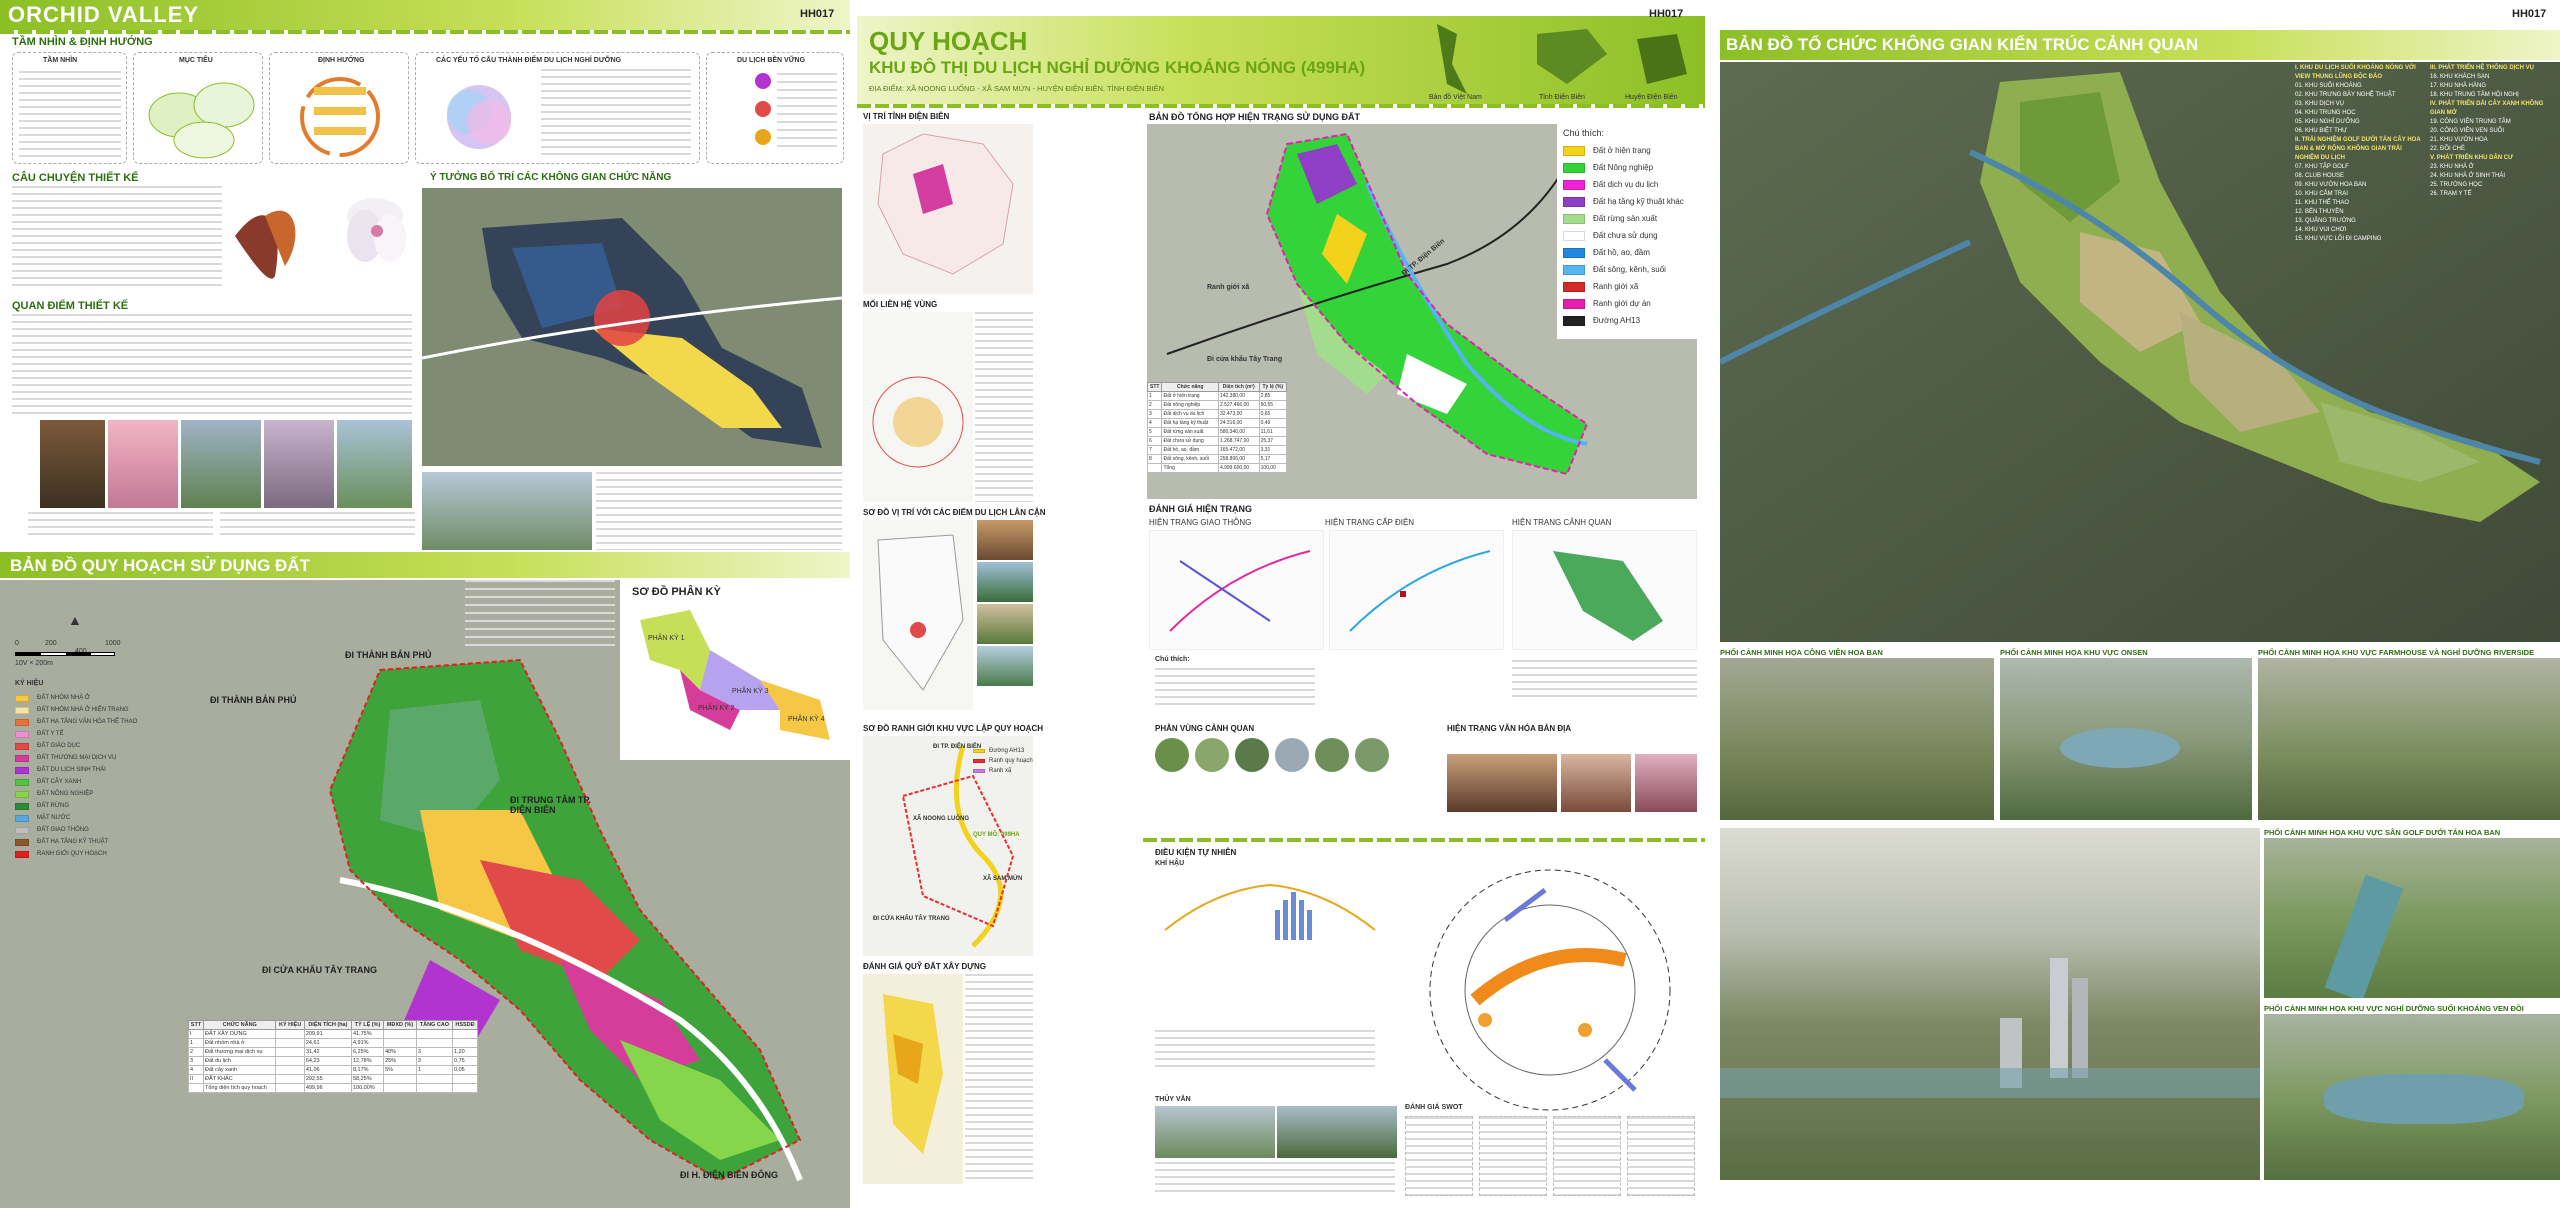 The height and width of the screenshot is (1208, 2560). What do you see at coordinates (59, 782) in the screenshot?
I see `legend-label: ĐẤT CÂY XANH` at bounding box center [59, 782].